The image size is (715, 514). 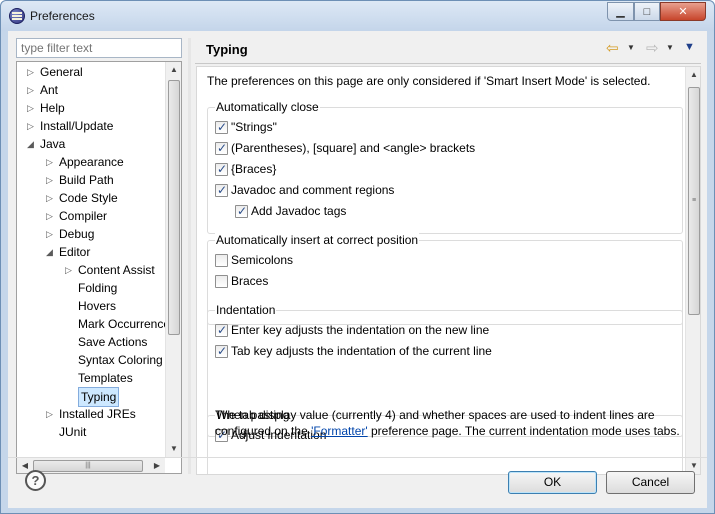 I want to click on forward-arrow-icon: ⇨, so click(x=652, y=48).